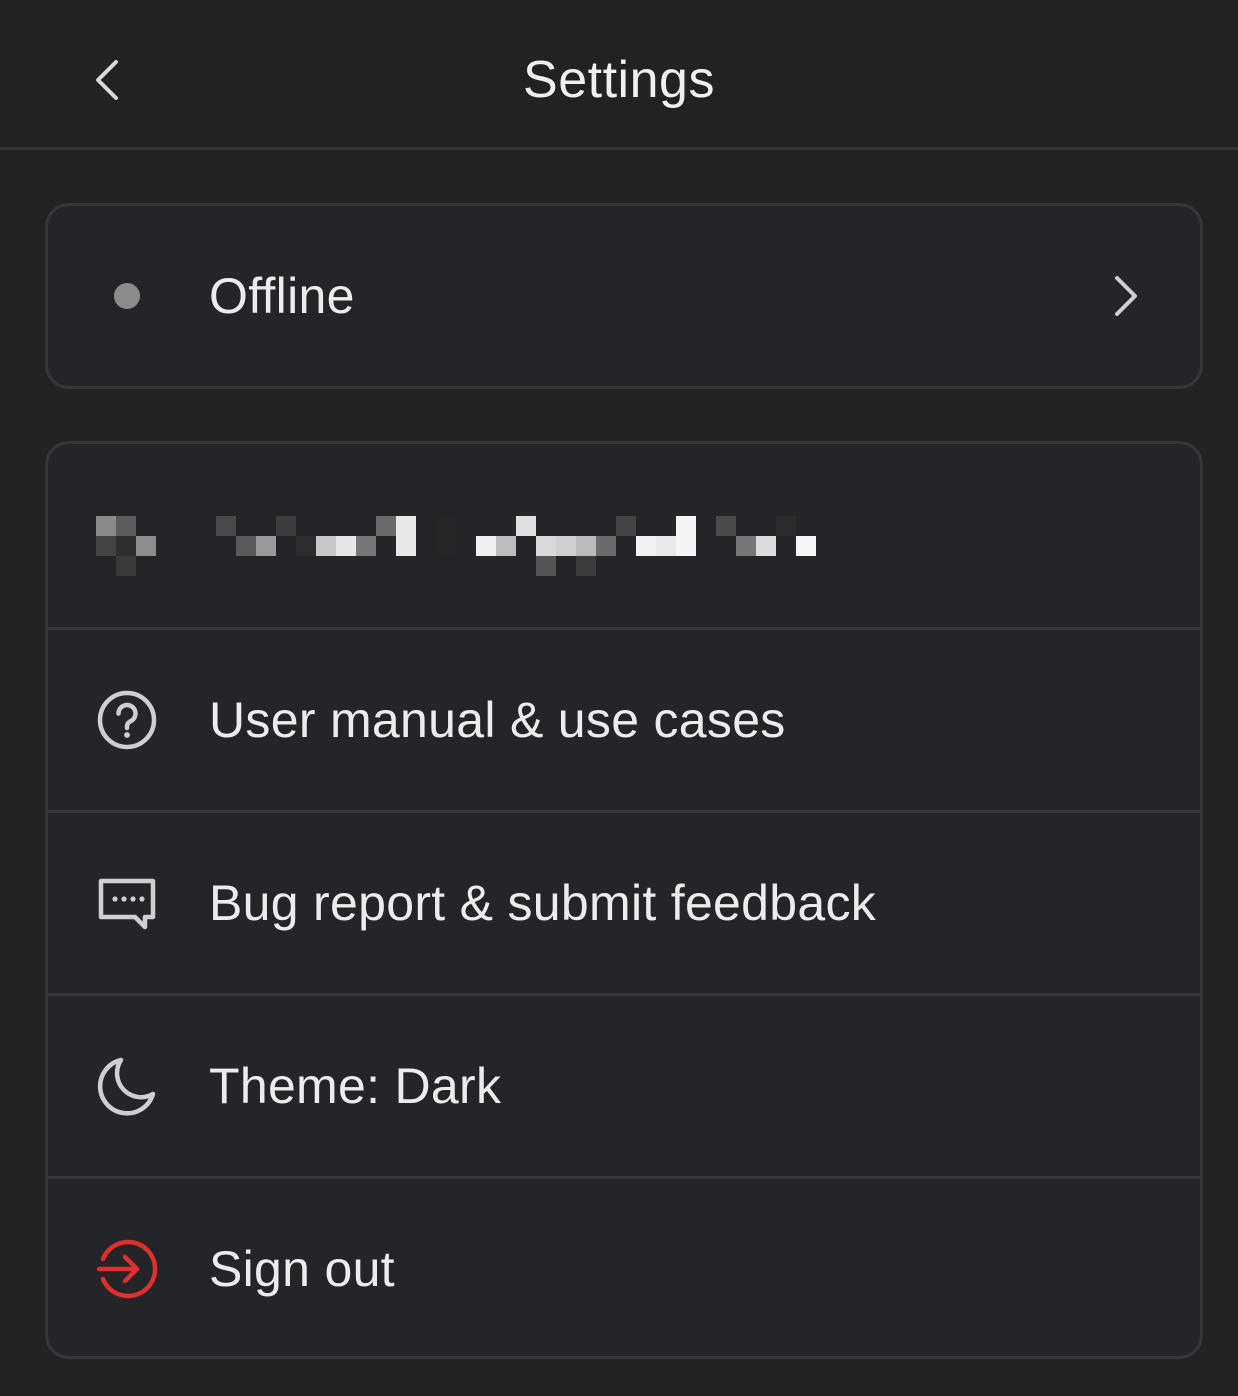  I want to click on account-row, so click(624, 535).